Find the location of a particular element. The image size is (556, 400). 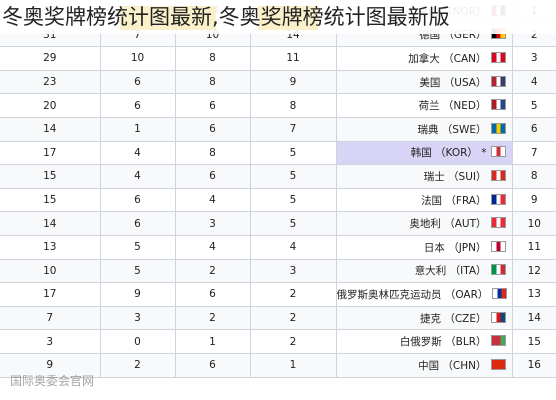

rank-cell: 16 is located at coordinates (534, 365).